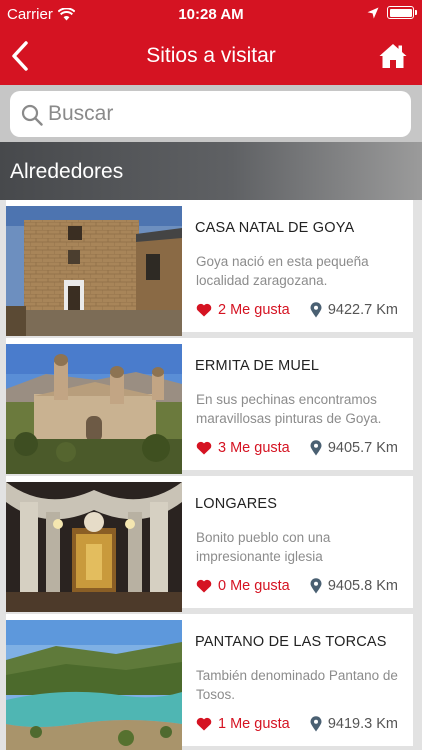  I want to click on distance: 9419.3 Km, so click(354, 724).